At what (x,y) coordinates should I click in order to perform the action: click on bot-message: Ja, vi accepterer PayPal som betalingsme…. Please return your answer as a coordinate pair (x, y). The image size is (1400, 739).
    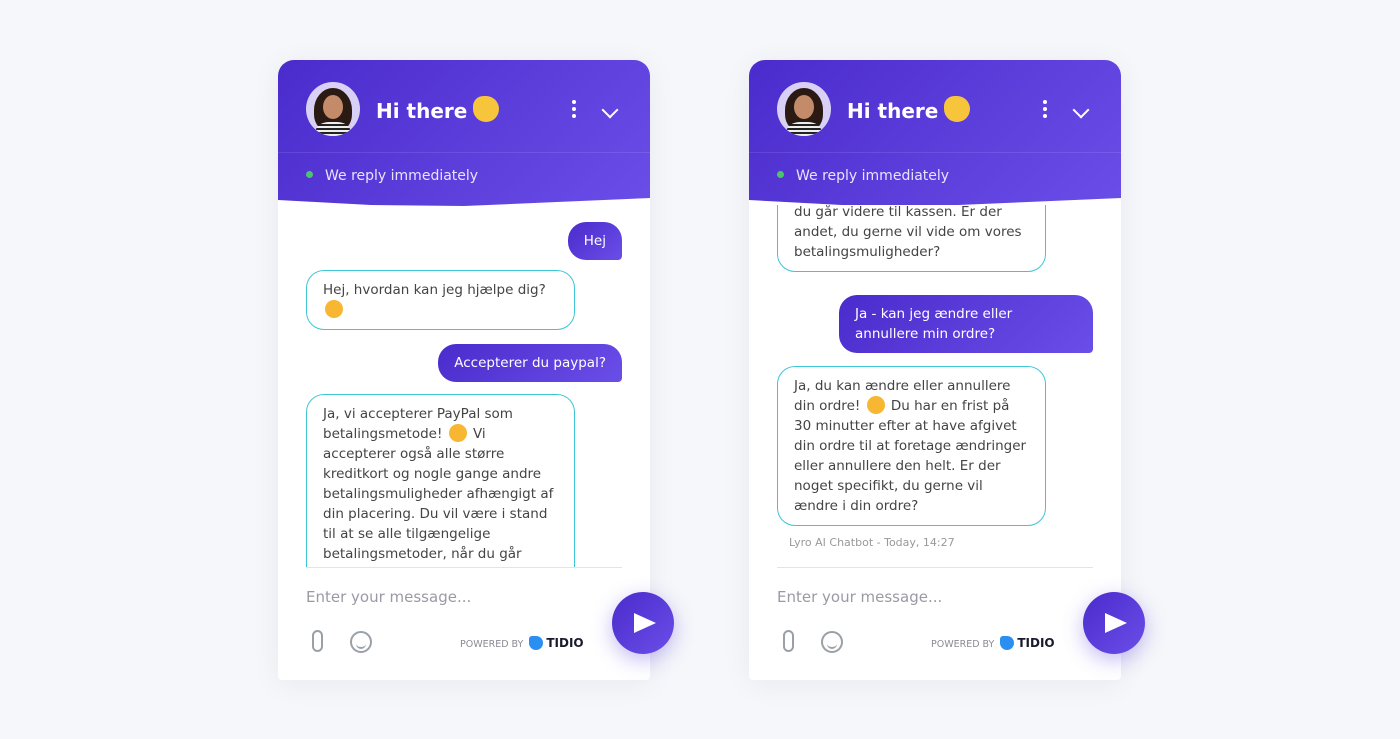
    Looking at the image, I should click on (440, 480).